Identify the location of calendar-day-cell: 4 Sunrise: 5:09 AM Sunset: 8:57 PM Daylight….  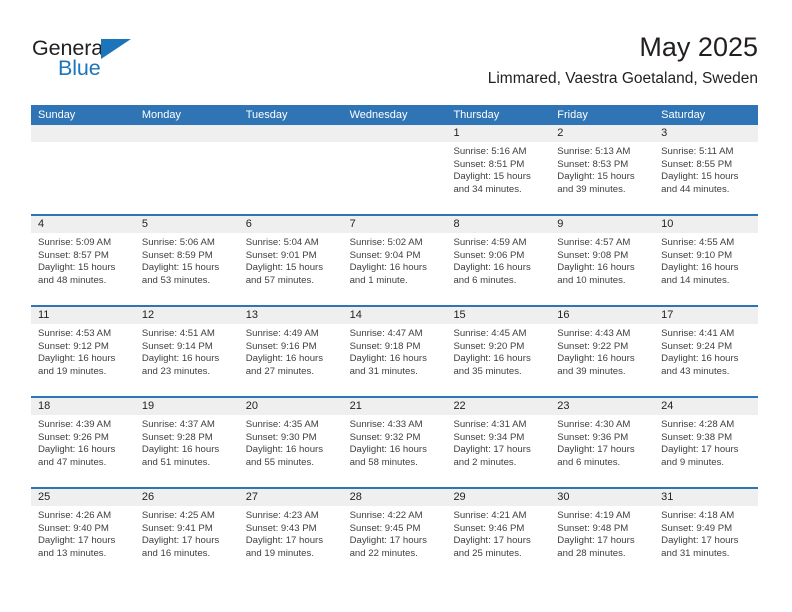
(83, 260).